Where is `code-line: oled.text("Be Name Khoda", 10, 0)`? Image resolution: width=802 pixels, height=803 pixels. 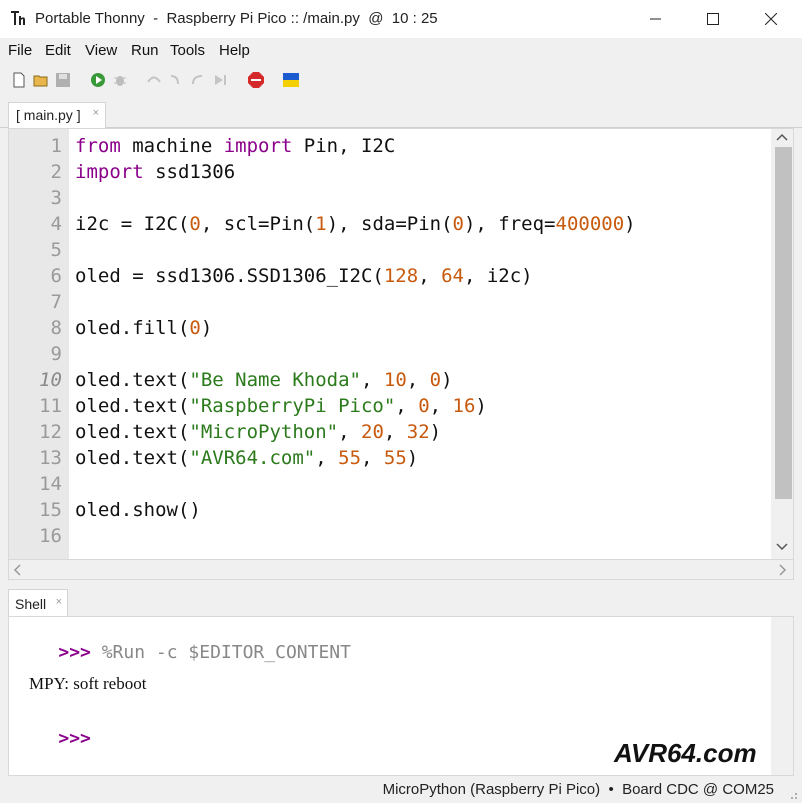 code-line: oled.text("Be Name Khoda", 10, 0) is located at coordinates (264, 380).